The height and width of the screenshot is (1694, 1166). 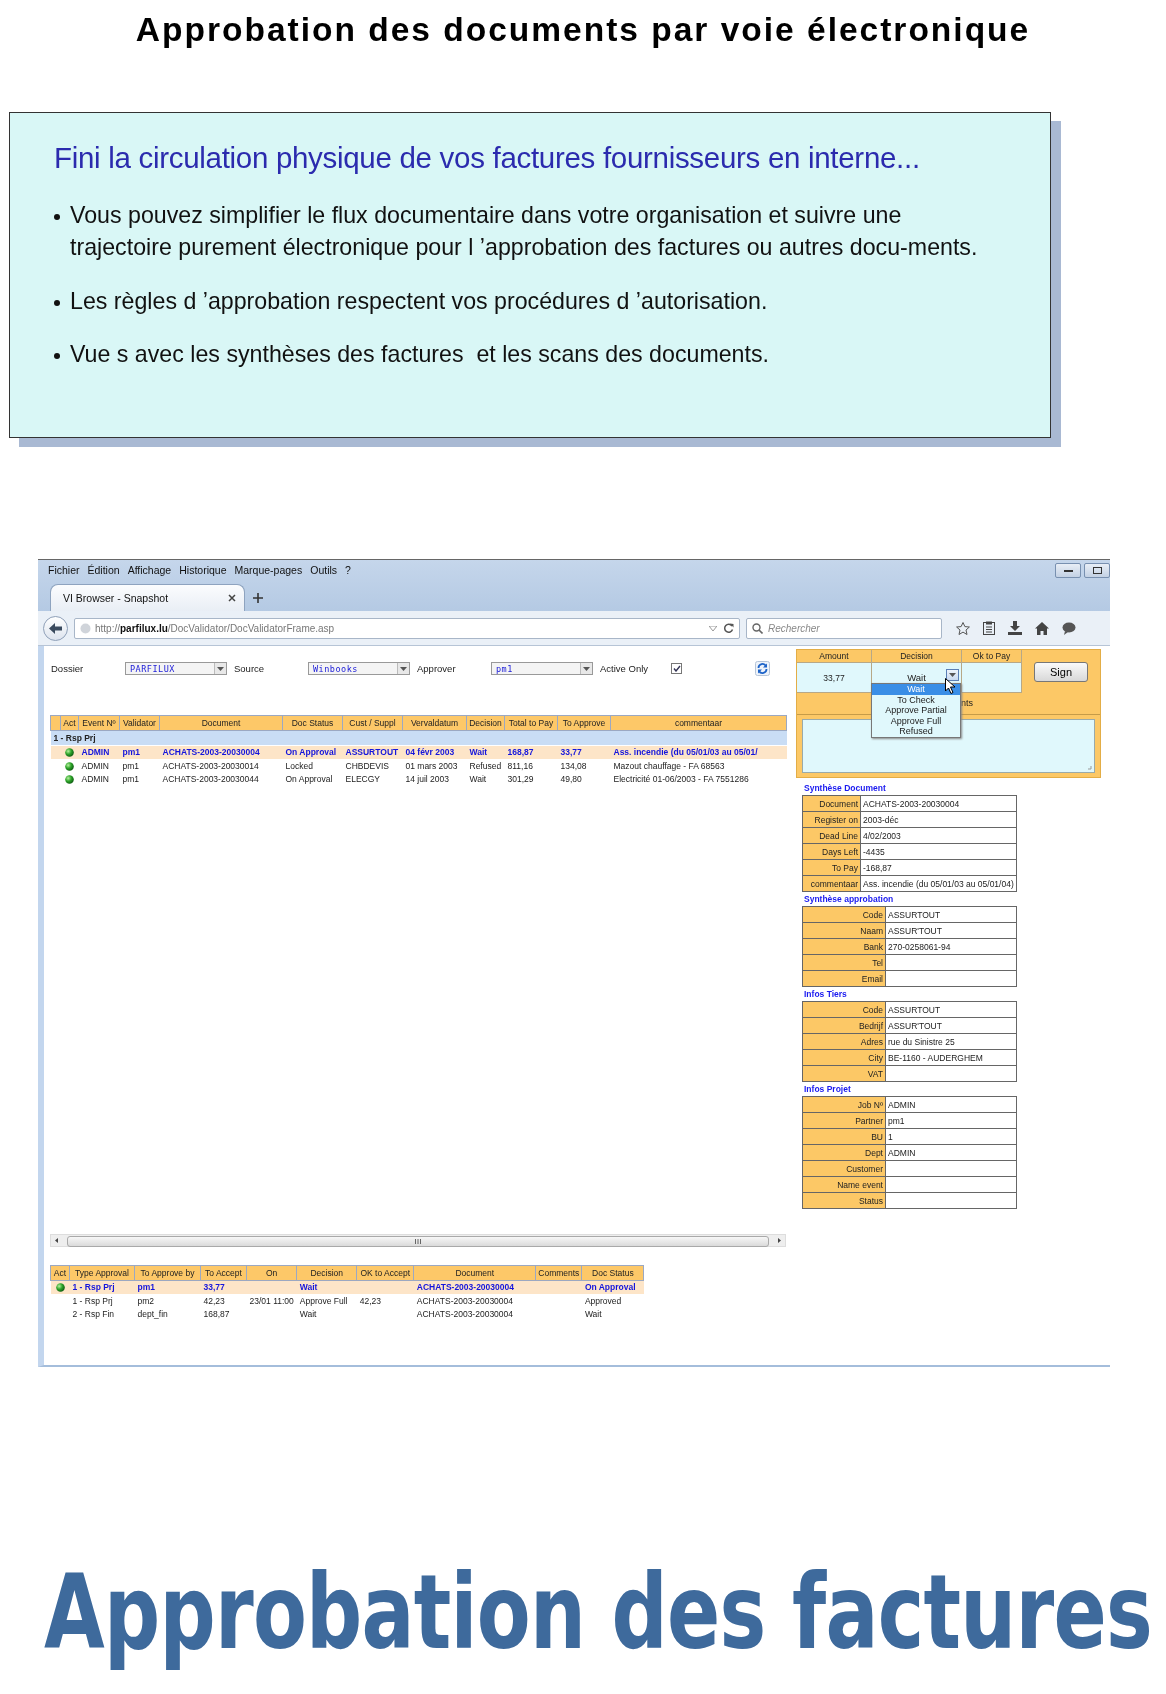 What do you see at coordinates (624, 668) in the screenshot?
I see `checkbox-label: Active Only` at bounding box center [624, 668].